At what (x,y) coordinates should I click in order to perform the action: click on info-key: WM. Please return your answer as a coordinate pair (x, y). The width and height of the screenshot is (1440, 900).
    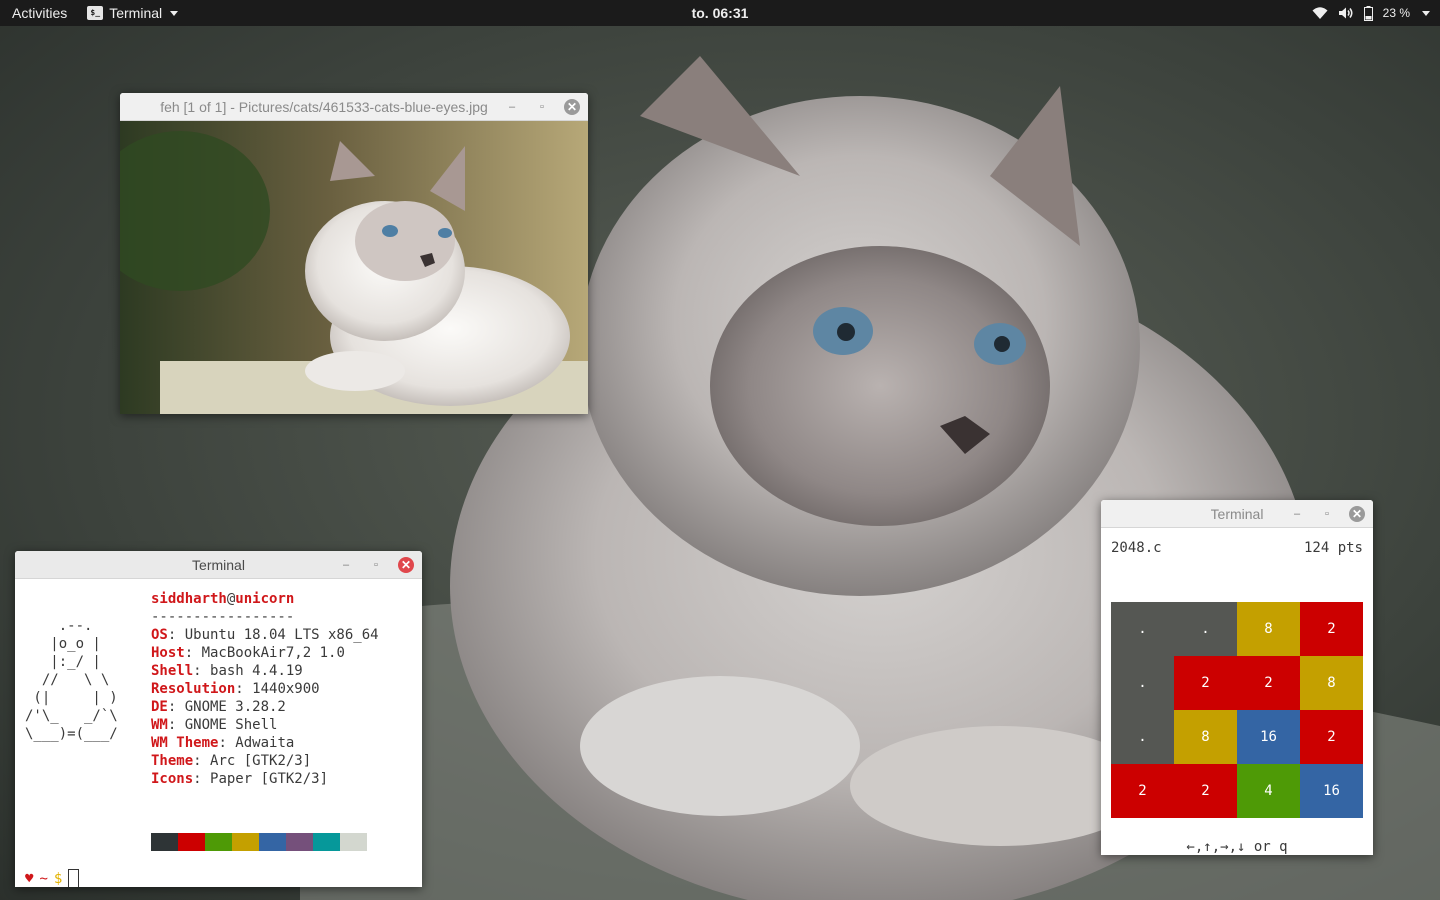
    Looking at the image, I should click on (159, 725).